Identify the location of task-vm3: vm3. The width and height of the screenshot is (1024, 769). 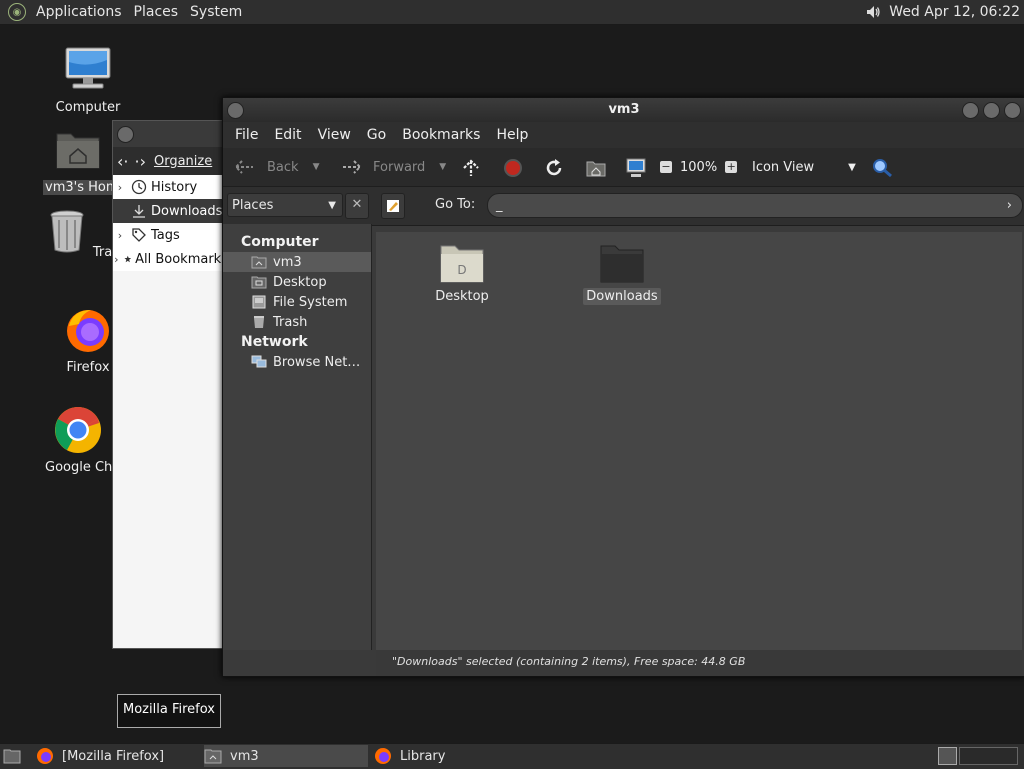
(286, 756).